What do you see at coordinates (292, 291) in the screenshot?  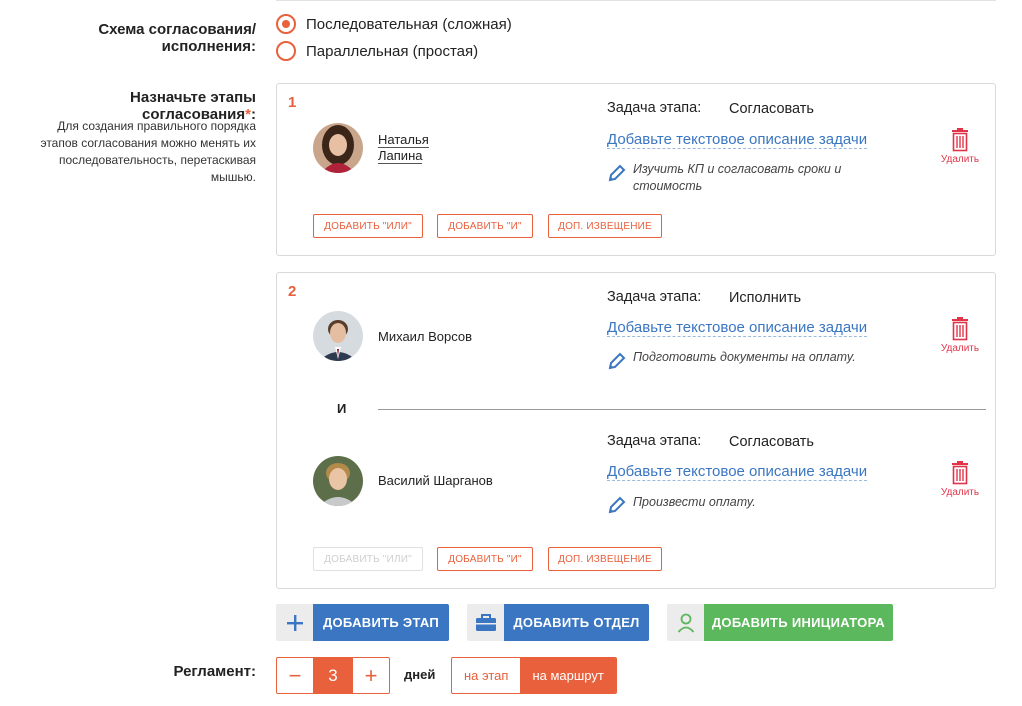 I see `stage-number: 2` at bounding box center [292, 291].